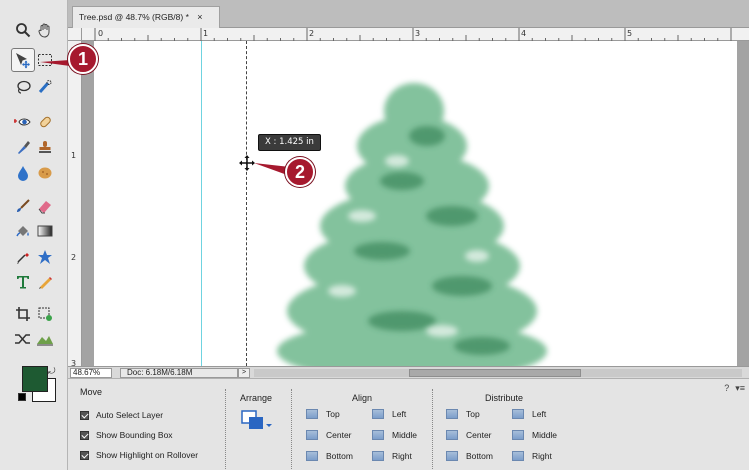 The image size is (749, 470). What do you see at coordinates (452, 456) in the screenshot?
I see `distribute-bottom-icon` at bounding box center [452, 456].